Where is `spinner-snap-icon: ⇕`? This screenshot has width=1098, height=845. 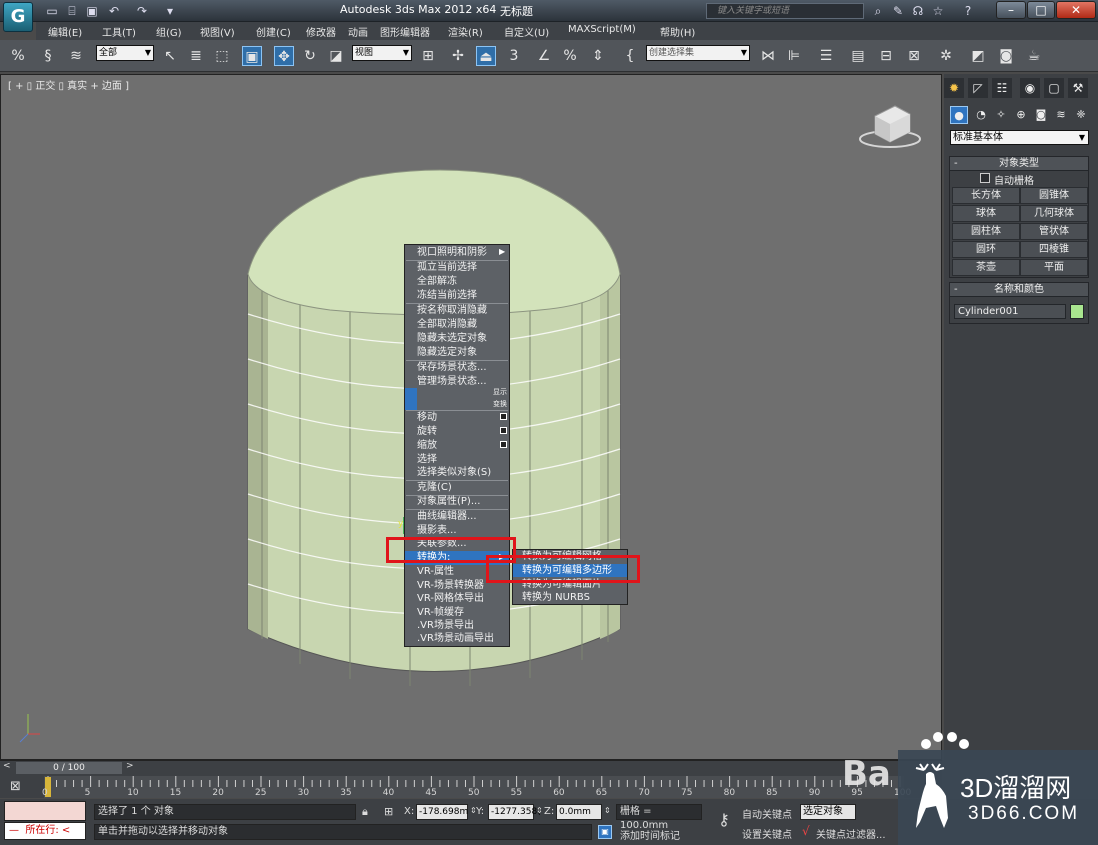
spinner-snap-icon: ⇕ is located at coordinates (598, 56).